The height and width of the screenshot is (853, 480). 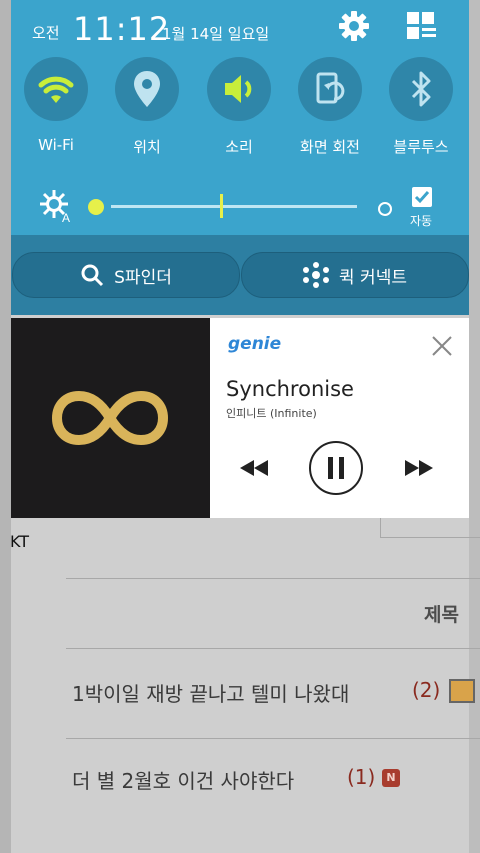 What do you see at coordinates (474, 426) in the screenshot?
I see `background-right-edge` at bounding box center [474, 426].